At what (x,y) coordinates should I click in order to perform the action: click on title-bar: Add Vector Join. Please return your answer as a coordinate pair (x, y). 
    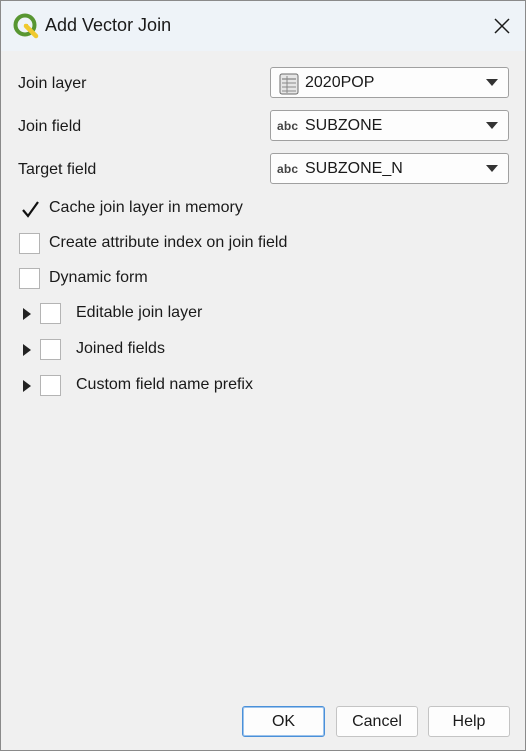
    Looking at the image, I should click on (263, 26).